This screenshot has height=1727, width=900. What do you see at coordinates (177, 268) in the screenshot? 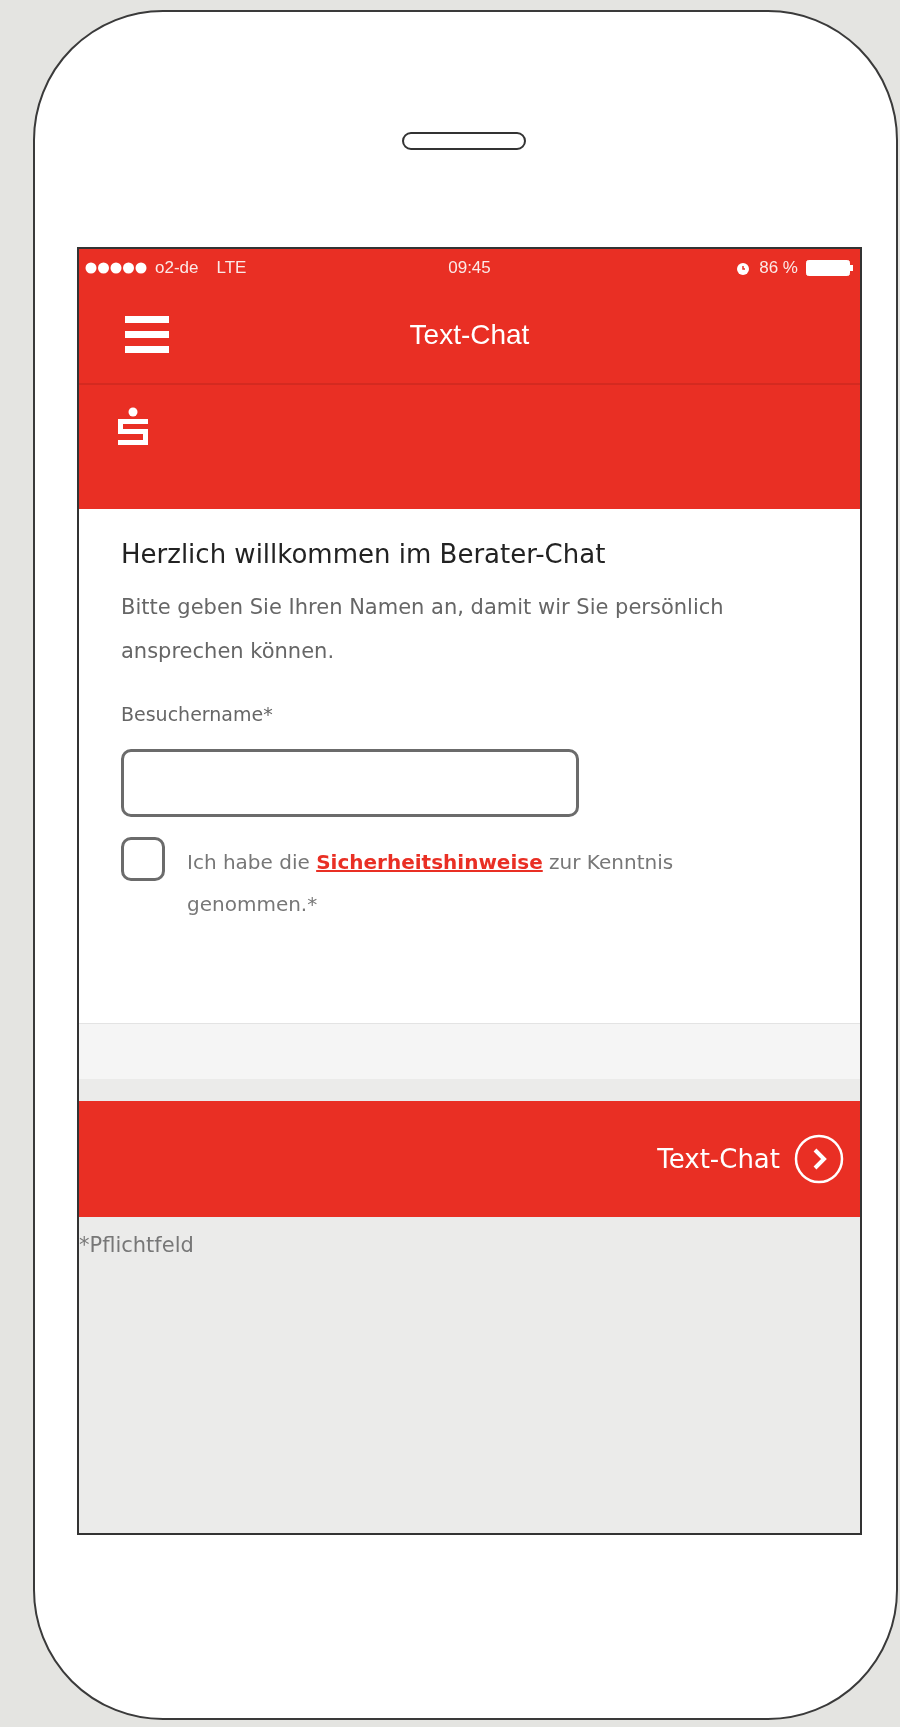
I see `carrier-name: o2-de` at bounding box center [177, 268].